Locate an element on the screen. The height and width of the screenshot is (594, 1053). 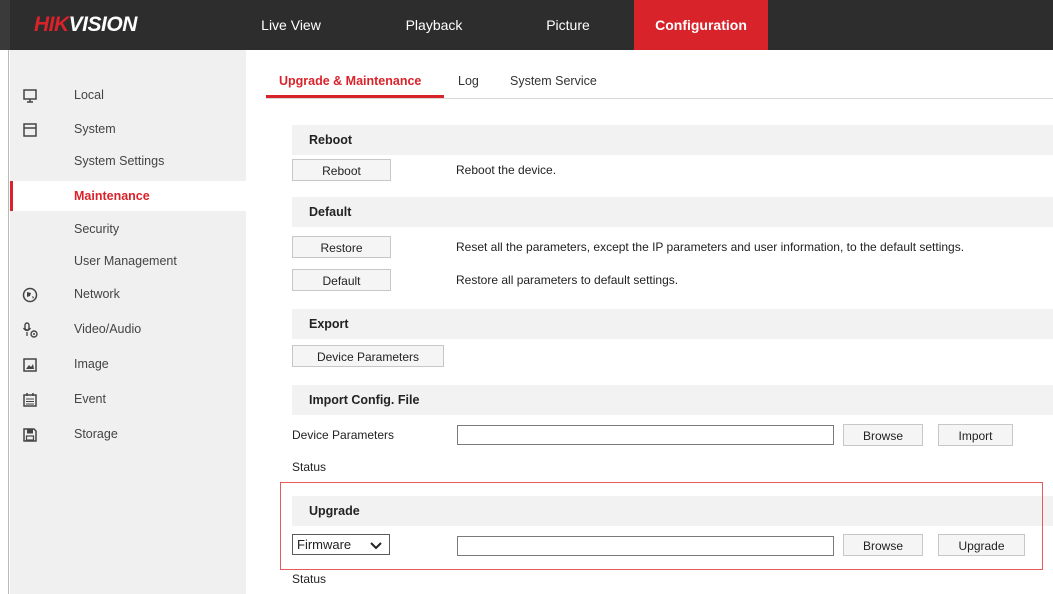
sidebar-item-label: Video/Audio is located at coordinates (108, 329).